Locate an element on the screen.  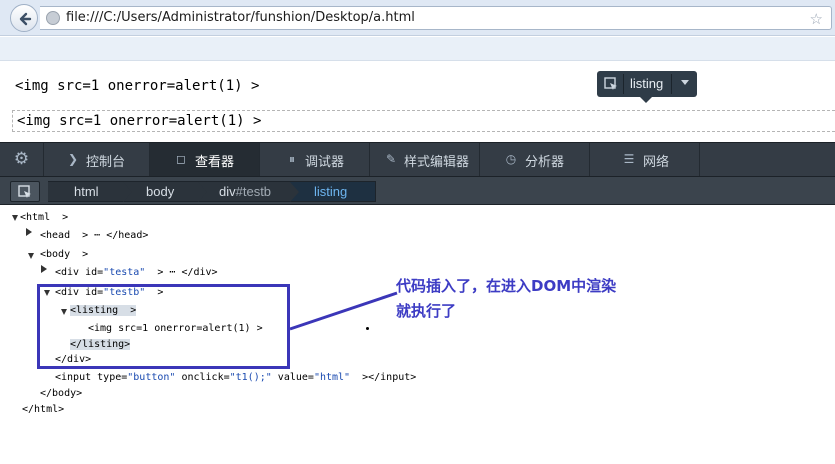
highlighted-listing-element: <img src=1 onerror=alert(1) > is located at coordinates (423, 121).